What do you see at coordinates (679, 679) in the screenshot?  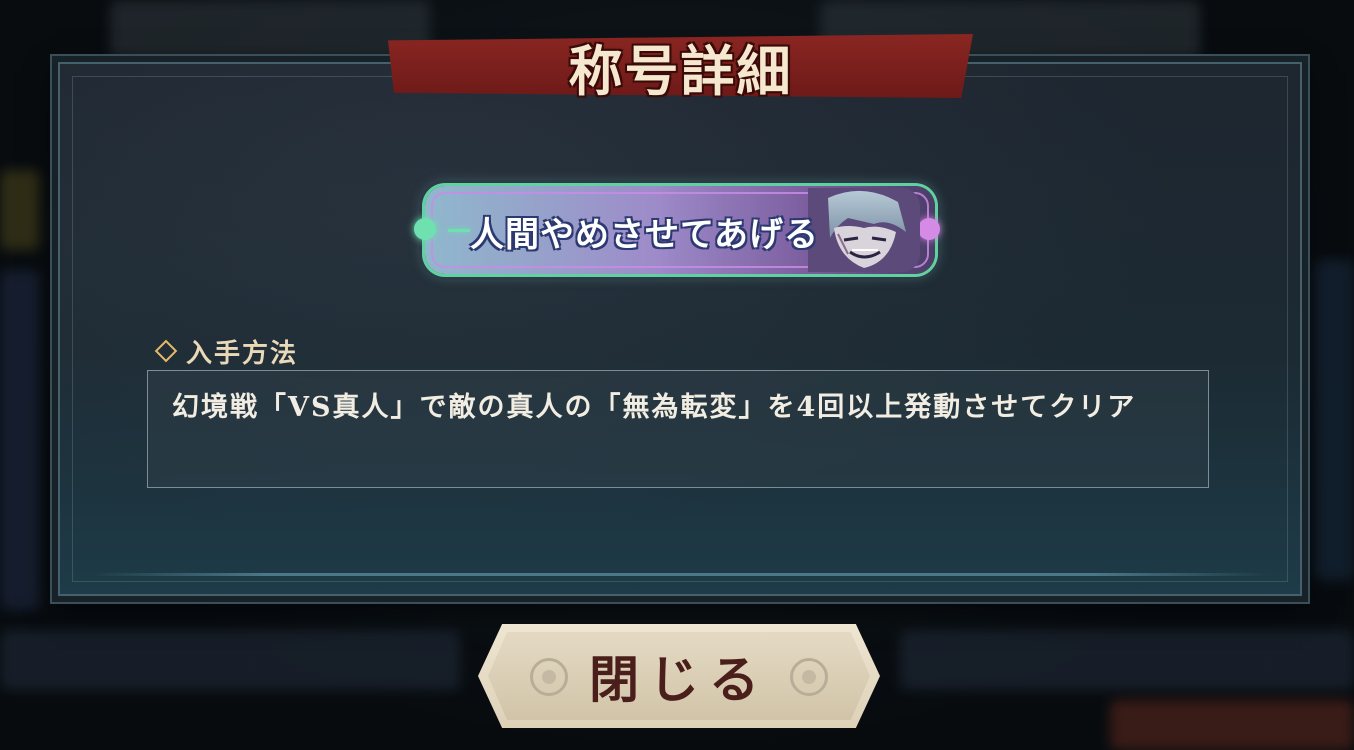 I see `close-button-label: 閉じる` at bounding box center [679, 679].